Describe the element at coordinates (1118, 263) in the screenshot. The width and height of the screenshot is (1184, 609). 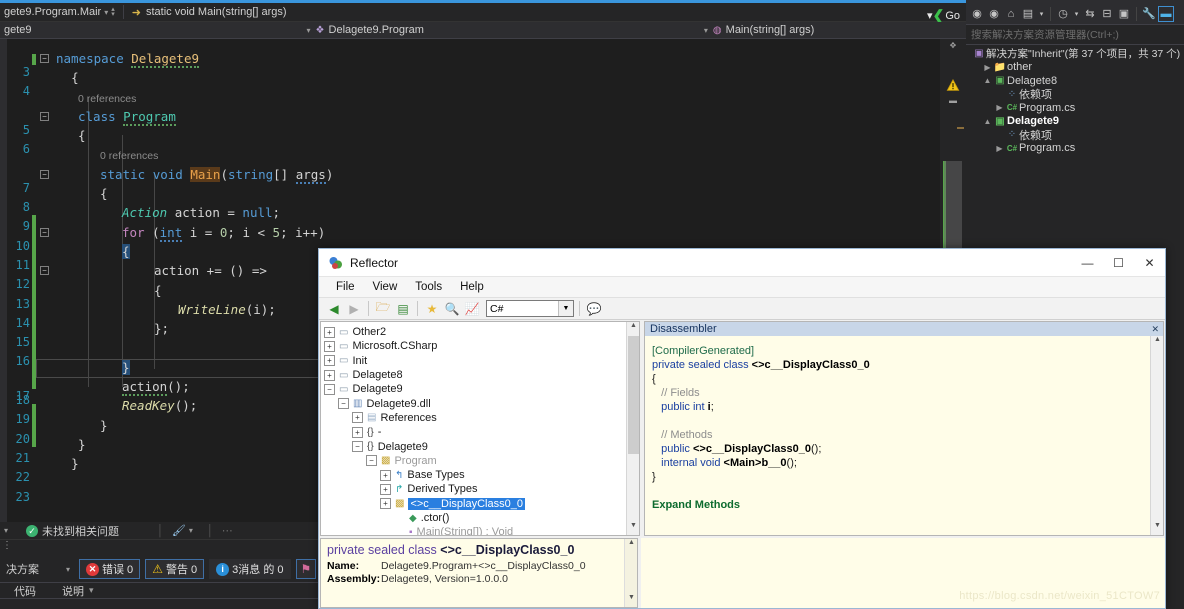
I see `maximize-button: ☐` at that location.